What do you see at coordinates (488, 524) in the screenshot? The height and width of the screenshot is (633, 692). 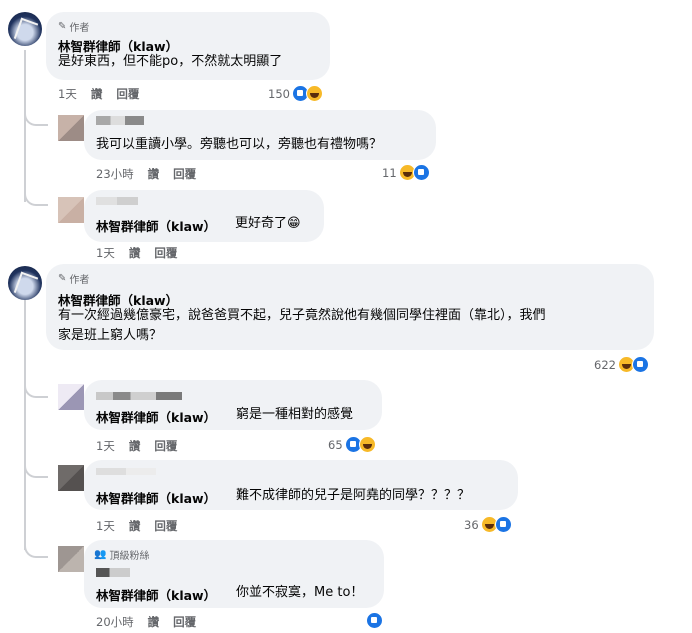 I see `reaction-summary: 36` at bounding box center [488, 524].